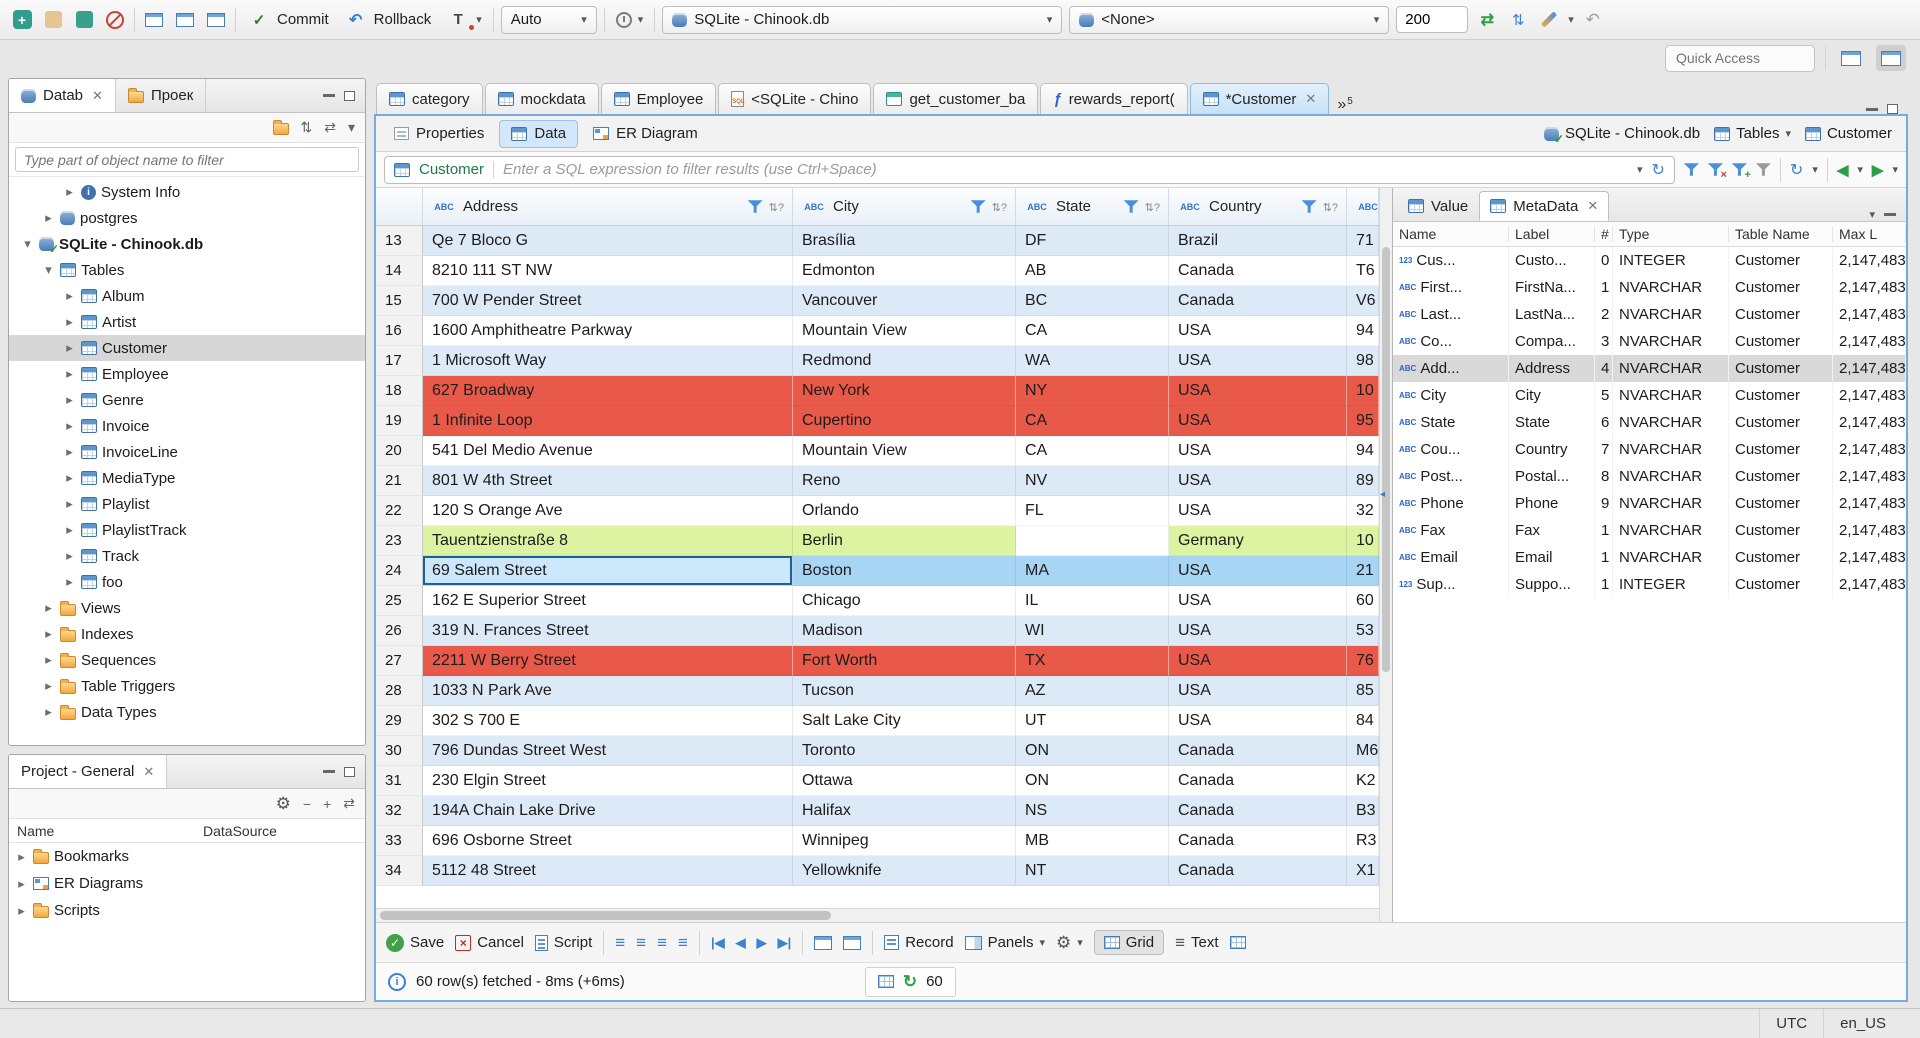 The width and height of the screenshot is (1920, 1038). Describe the element at coordinates (1741, 171) in the screenshot. I see `filter-save-icon: +` at that location.